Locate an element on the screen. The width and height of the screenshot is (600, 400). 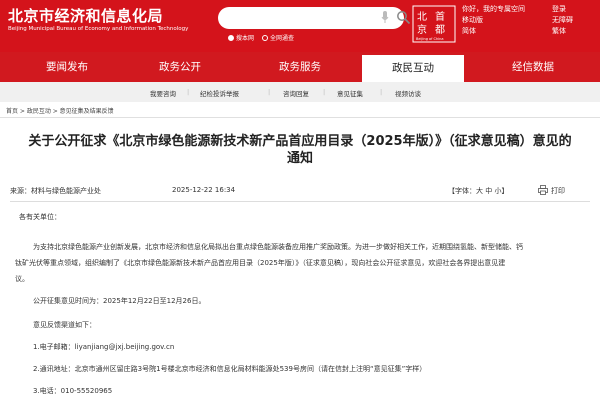
link-accessibility: 无障碍 is located at coordinates (562, 20).